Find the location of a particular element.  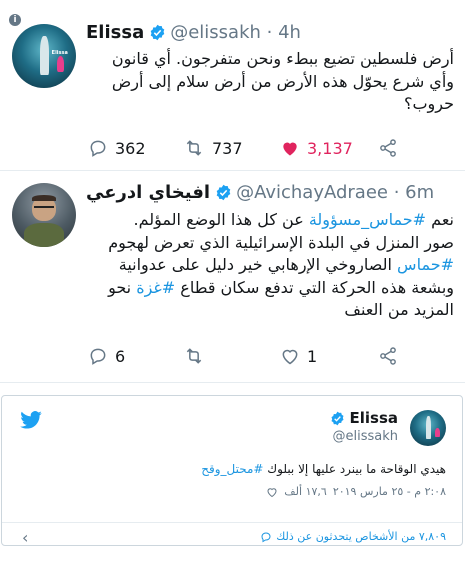

retweet-button is located at coordinates (197, 356).